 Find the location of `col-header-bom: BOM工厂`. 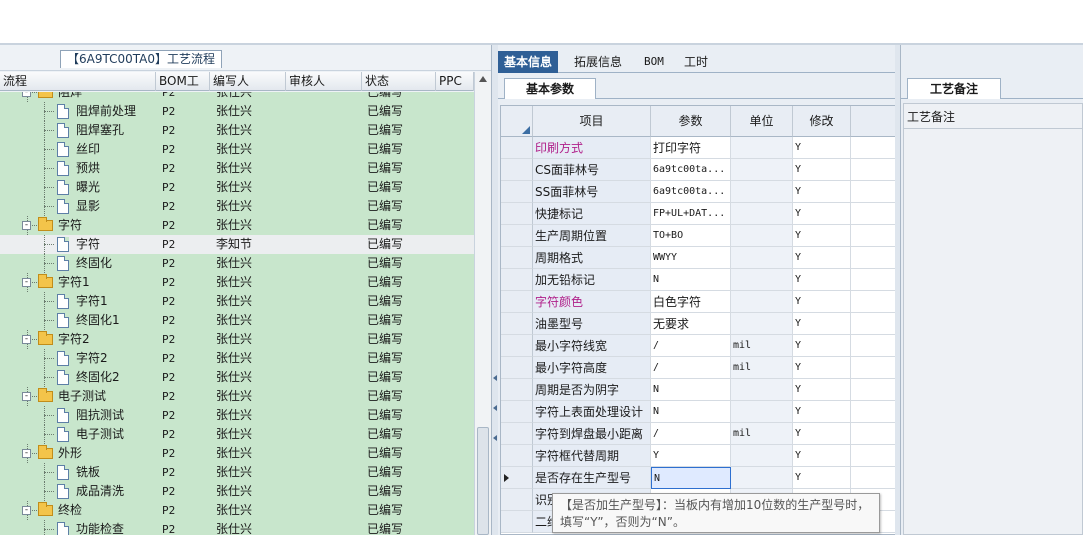

col-header-bom: BOM工厂 is located at coordinates (183, 89).